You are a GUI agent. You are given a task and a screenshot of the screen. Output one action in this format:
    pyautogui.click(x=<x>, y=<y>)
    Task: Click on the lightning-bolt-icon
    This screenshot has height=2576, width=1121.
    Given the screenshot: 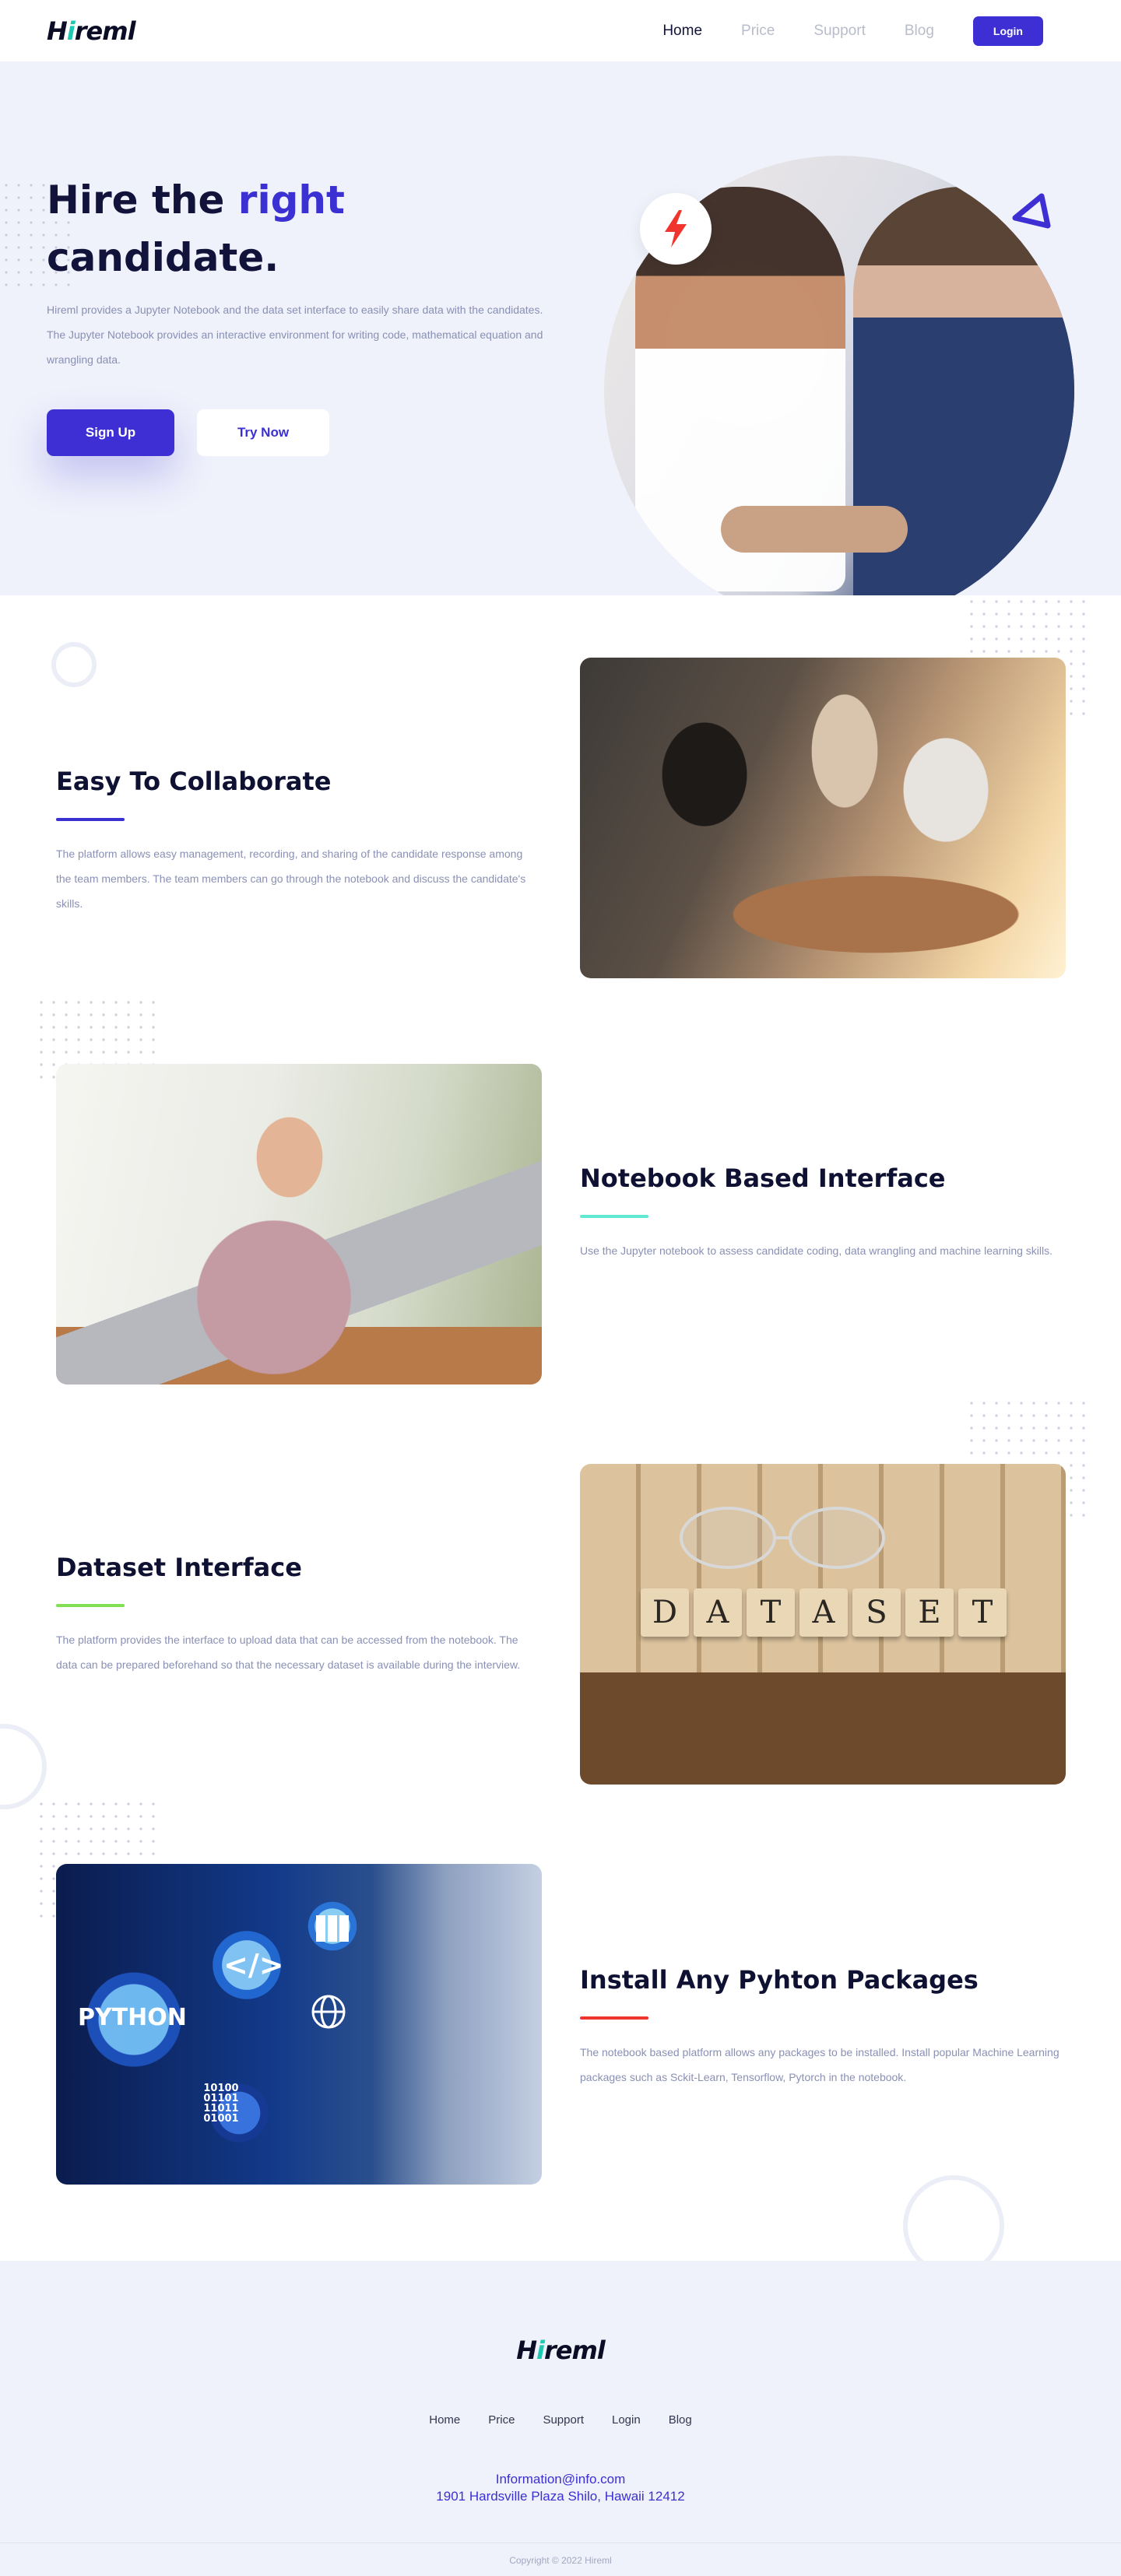 What is the action you would take?
    pyautogui.click(x=676, y=229)
    